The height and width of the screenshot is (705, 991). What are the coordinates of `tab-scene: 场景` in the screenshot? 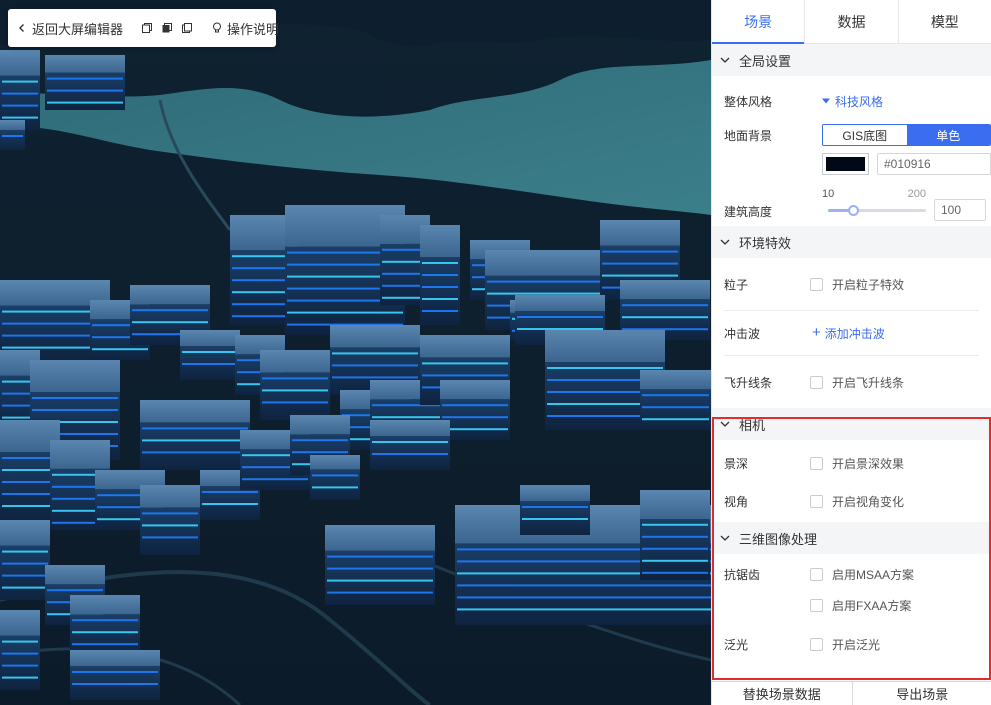 It's located at (759, 22).